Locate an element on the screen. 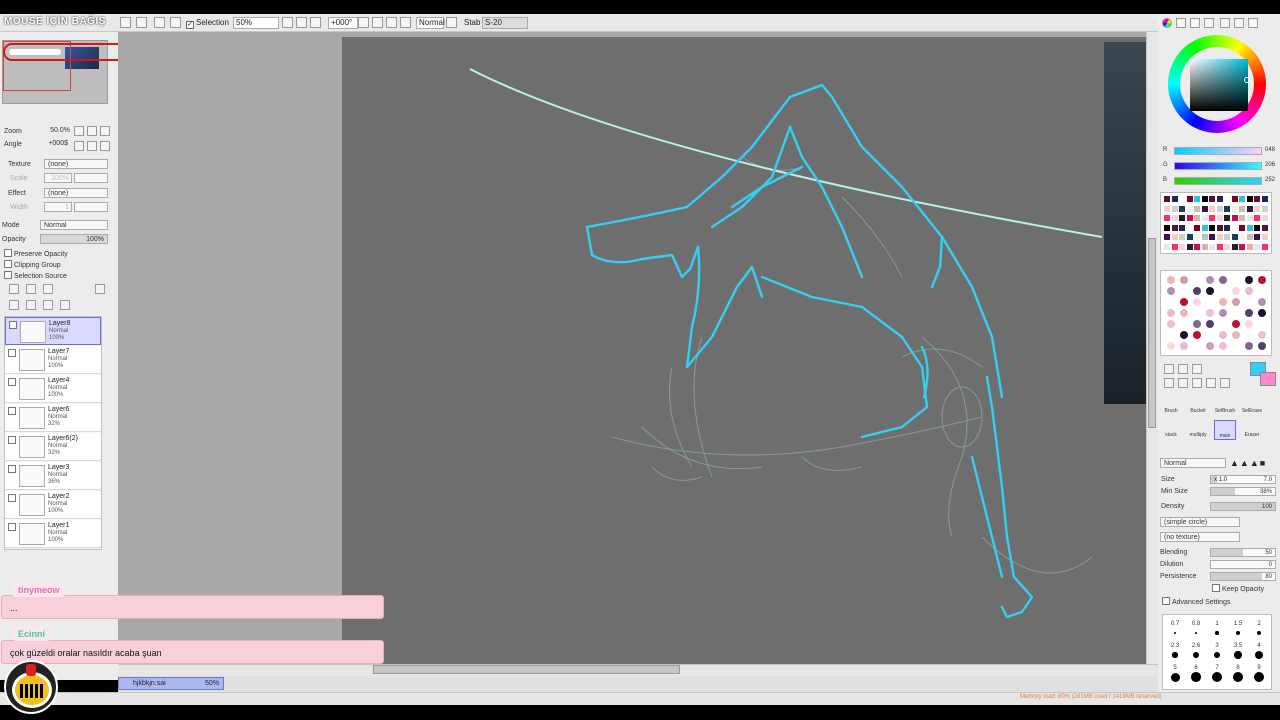  new-layer-button is located at coordinates (14, 289).